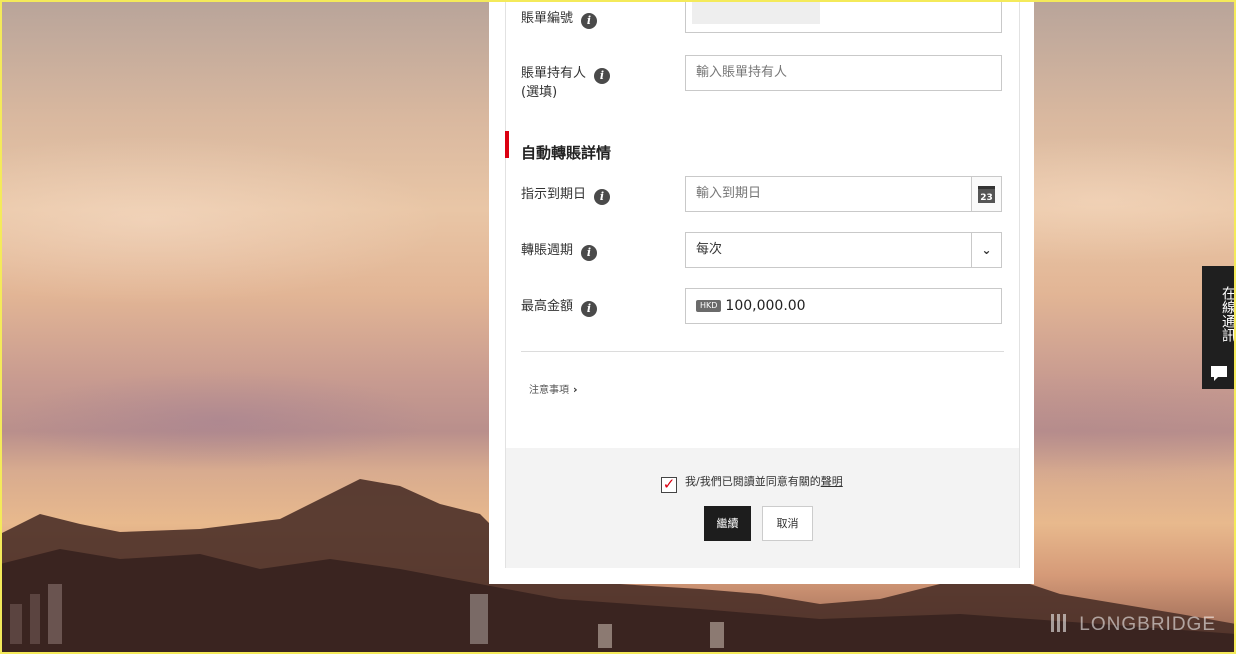 The height and width of the screenshot is (654, 1236). I want to click on max-amount-value: 100,000.00, so click(765, 306).